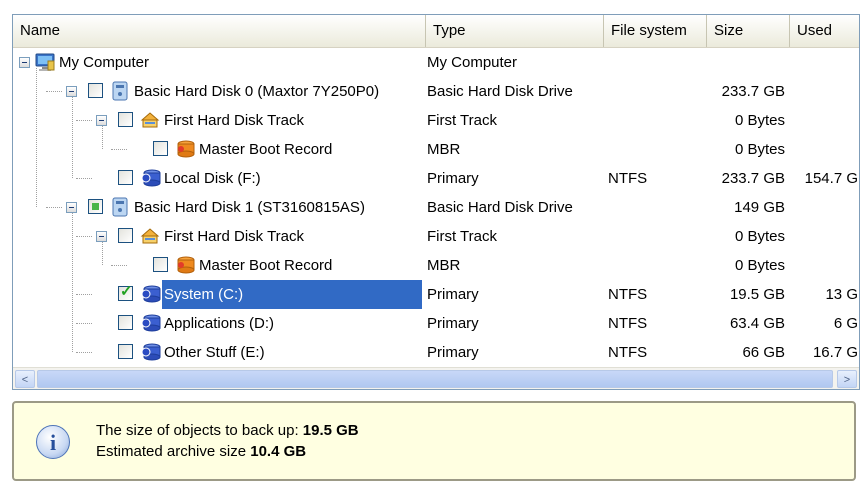 This screenshot has height=486, width=860. Describe the element at coordinates (835, 352) in the screenshot. I see `row-used: 16.7 G` at that location.